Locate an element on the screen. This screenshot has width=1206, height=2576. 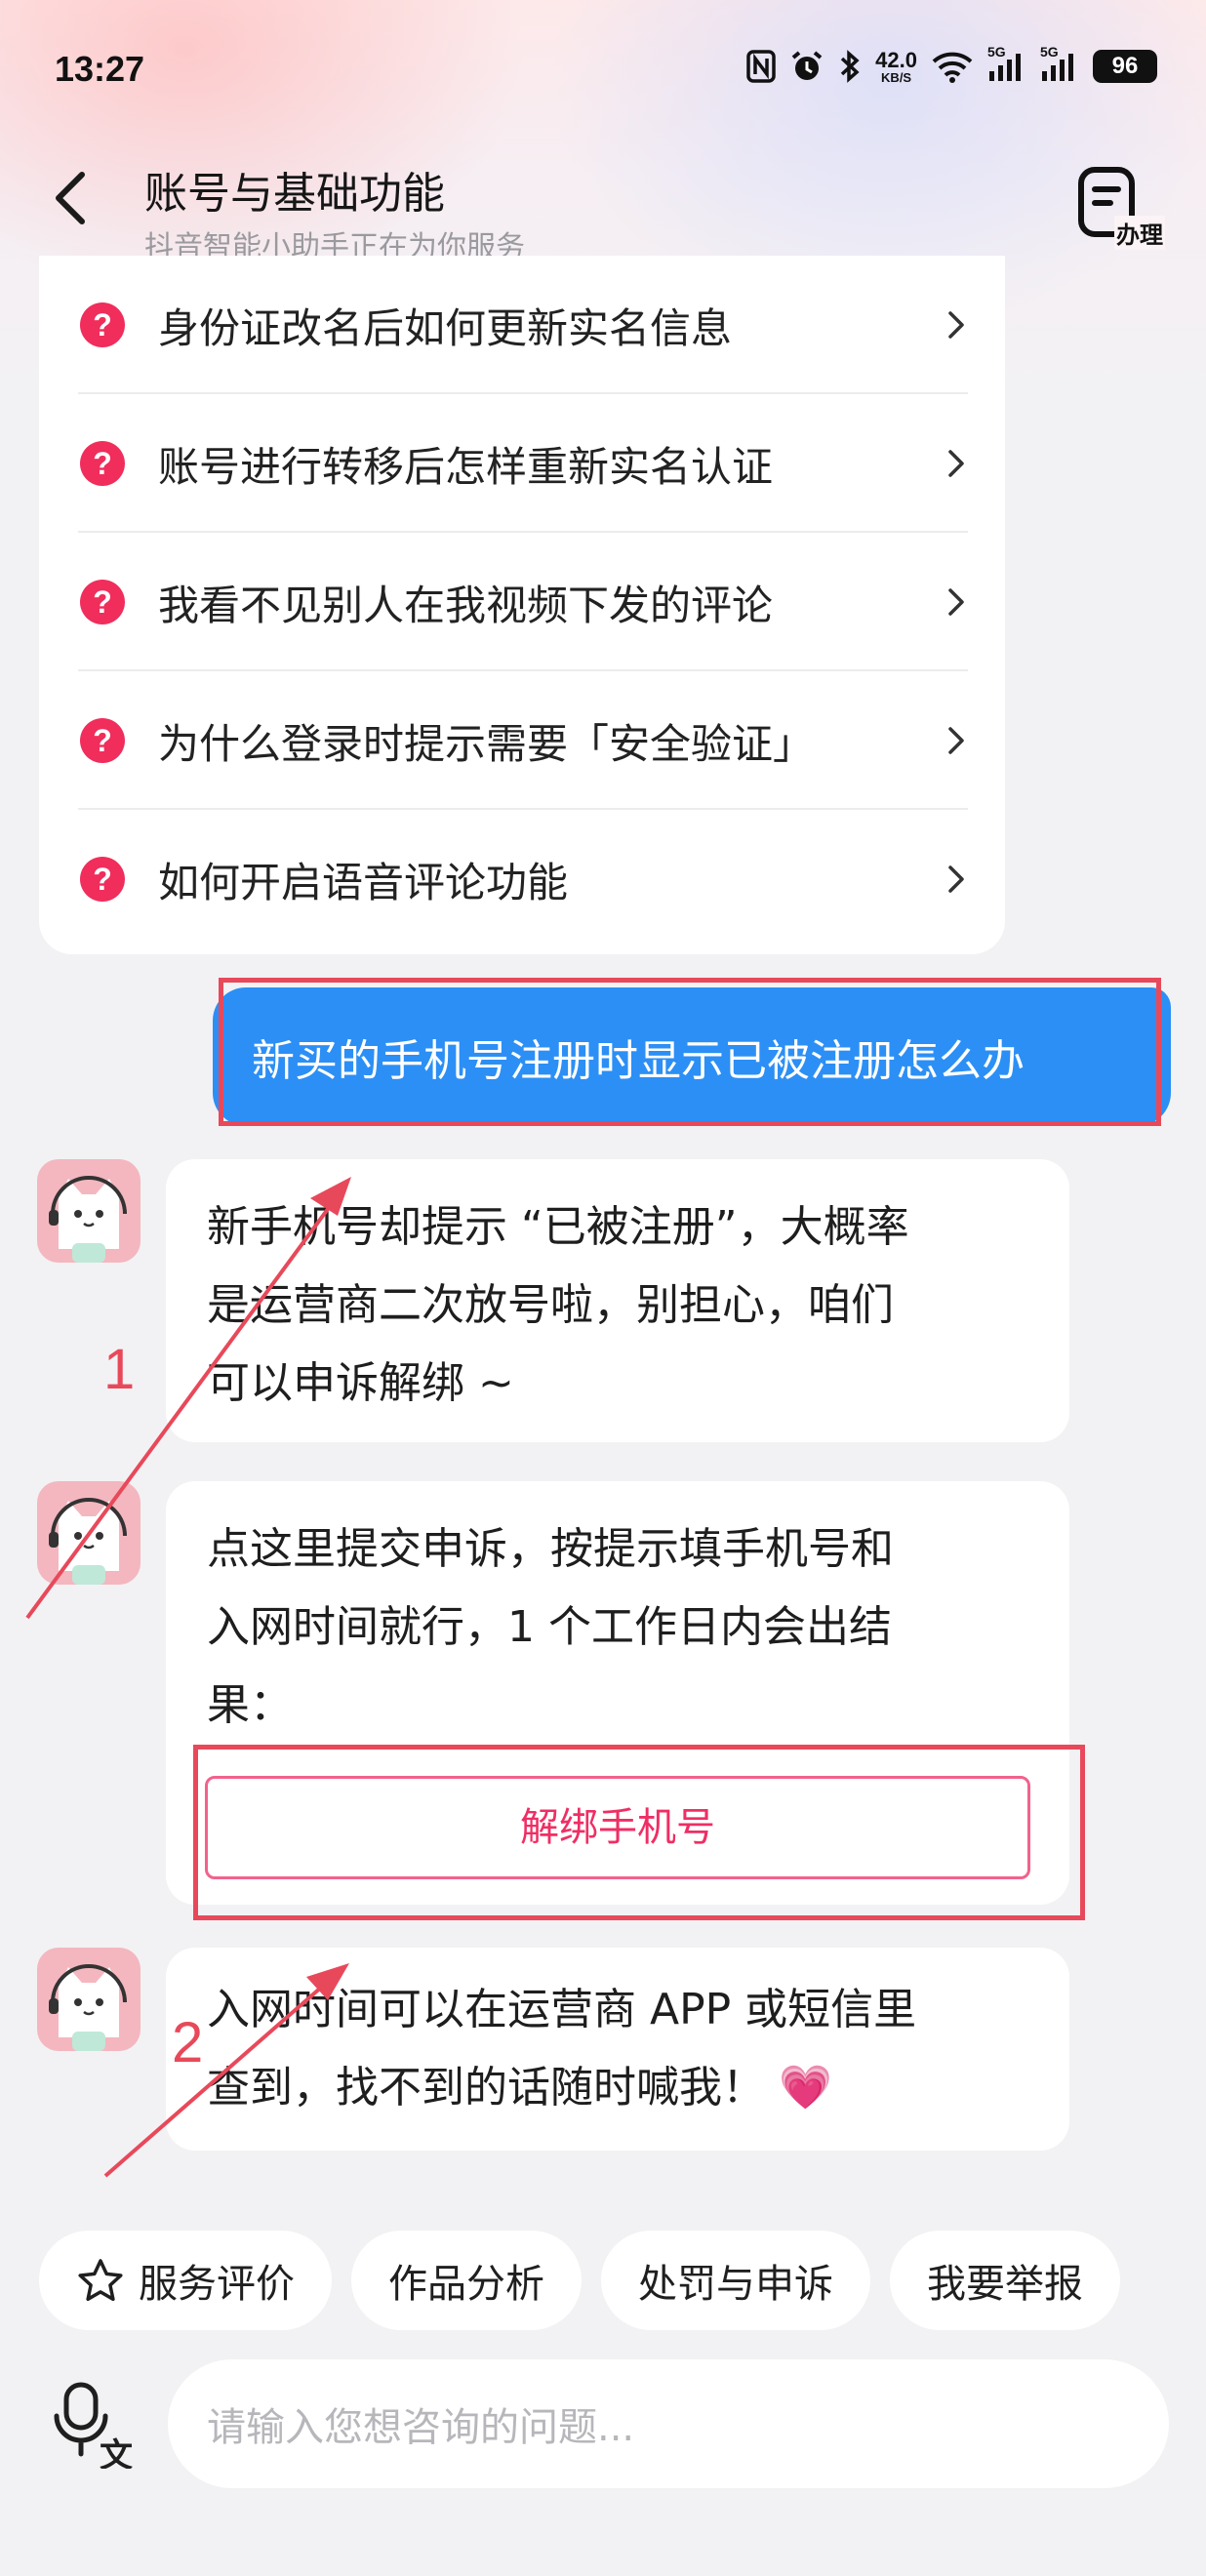
bot-message-line: 是运营商二次放号啦，别担心，咱们 is located at coordinates (550, 1305).